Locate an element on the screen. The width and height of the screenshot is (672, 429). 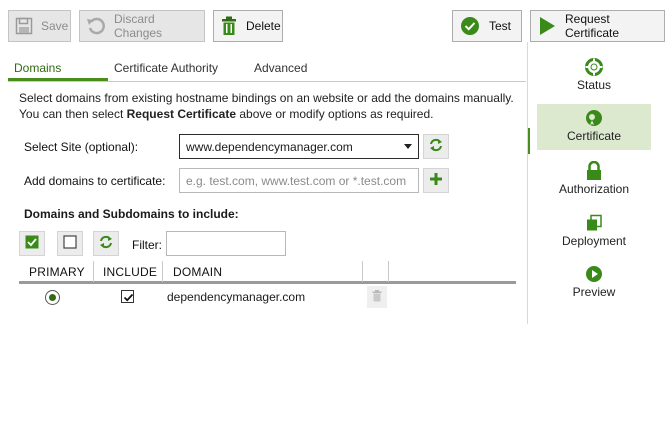
nav-label-authorization: Authorization is located at coordinates (594, 189).